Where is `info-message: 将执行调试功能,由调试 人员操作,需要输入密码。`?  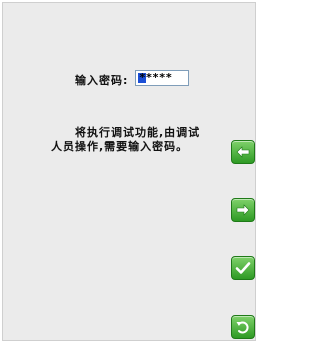
info-message: 将执行调试功能,由调试 人员操作,需要输入密码。 is located at coordinates (135, 140).